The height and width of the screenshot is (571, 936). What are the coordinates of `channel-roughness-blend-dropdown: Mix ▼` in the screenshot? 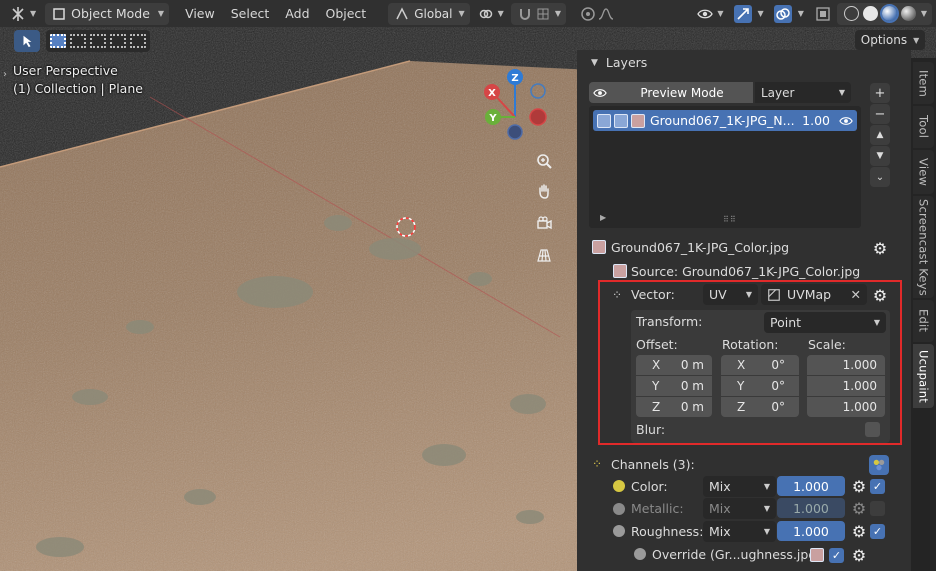 It's located at (739, 531).